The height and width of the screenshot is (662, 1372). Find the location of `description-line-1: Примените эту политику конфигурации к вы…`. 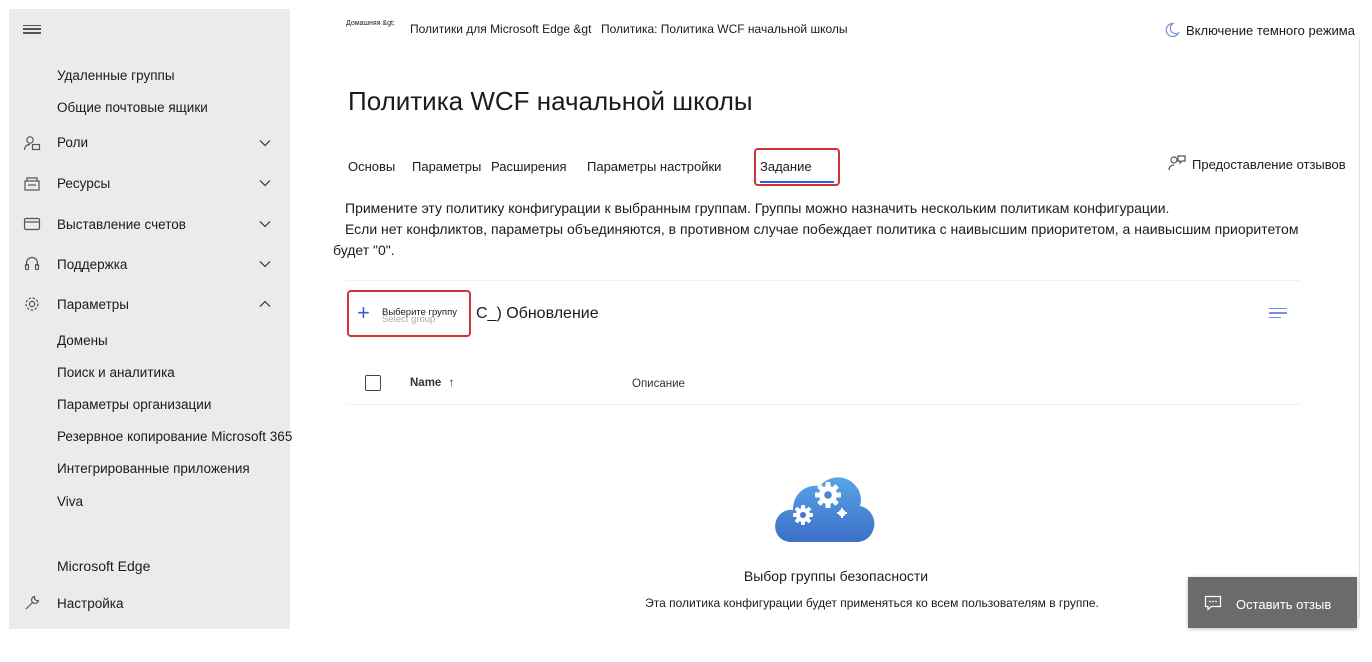

description-line-1: Примените эту политику конфигурации к вы… is located at coordinates (757, 208).